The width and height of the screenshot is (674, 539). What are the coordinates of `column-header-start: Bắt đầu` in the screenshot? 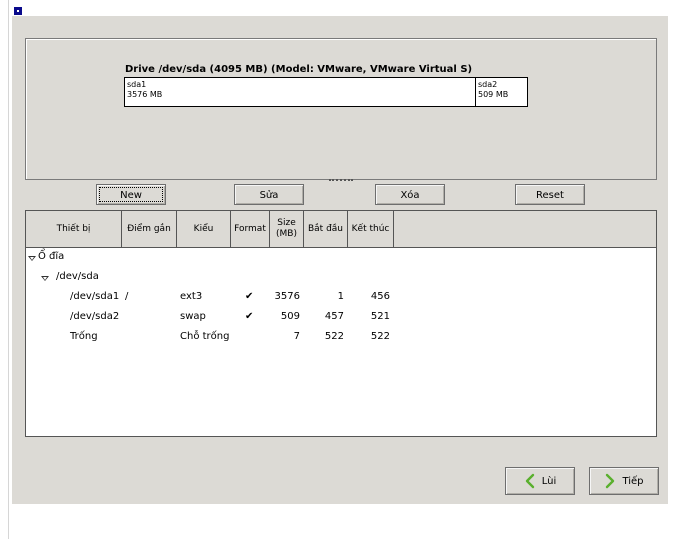 It's located at (326, 229).